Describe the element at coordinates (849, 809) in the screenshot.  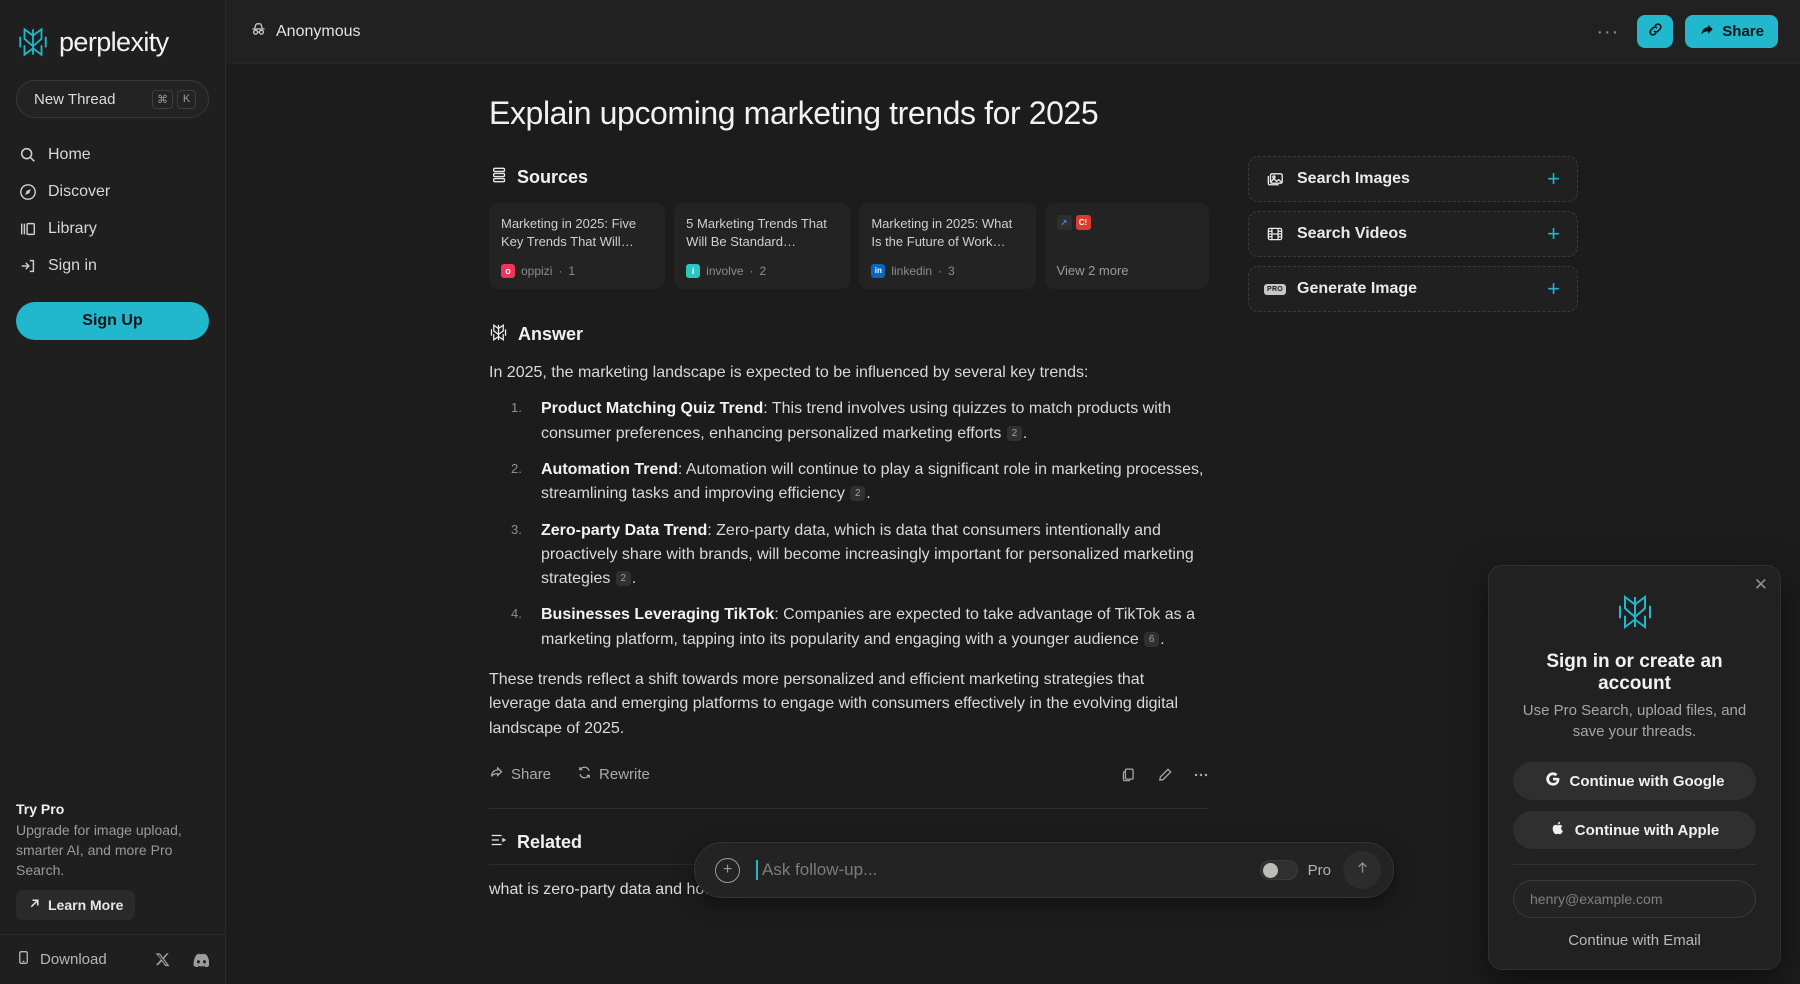
I see `section-divider` at that location.